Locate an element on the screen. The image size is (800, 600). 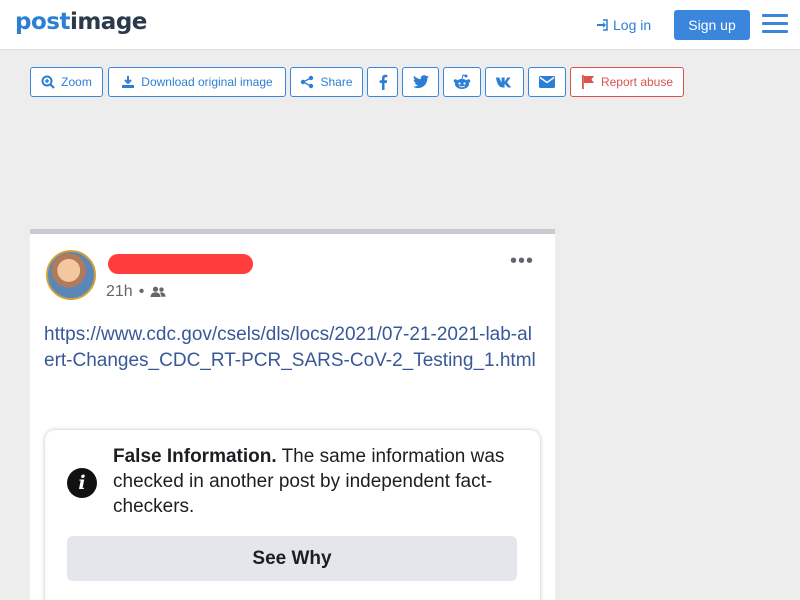
report-abuse-button: Report abuse is located at coordinates (627, 82).